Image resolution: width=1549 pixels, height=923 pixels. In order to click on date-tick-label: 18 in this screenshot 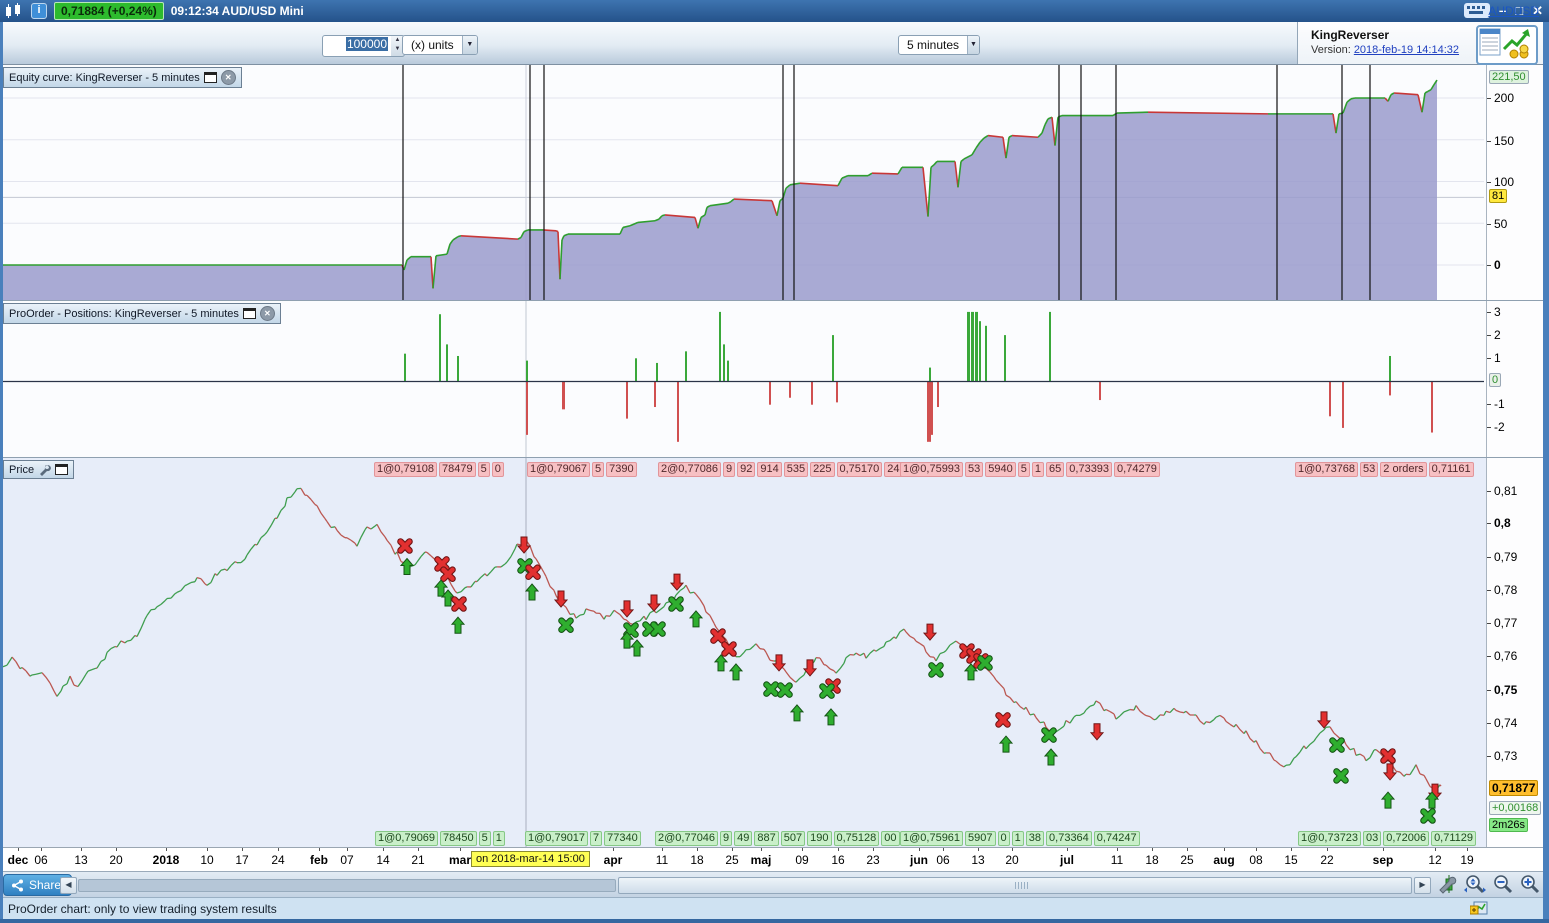, I will do `click(697, 860)`.